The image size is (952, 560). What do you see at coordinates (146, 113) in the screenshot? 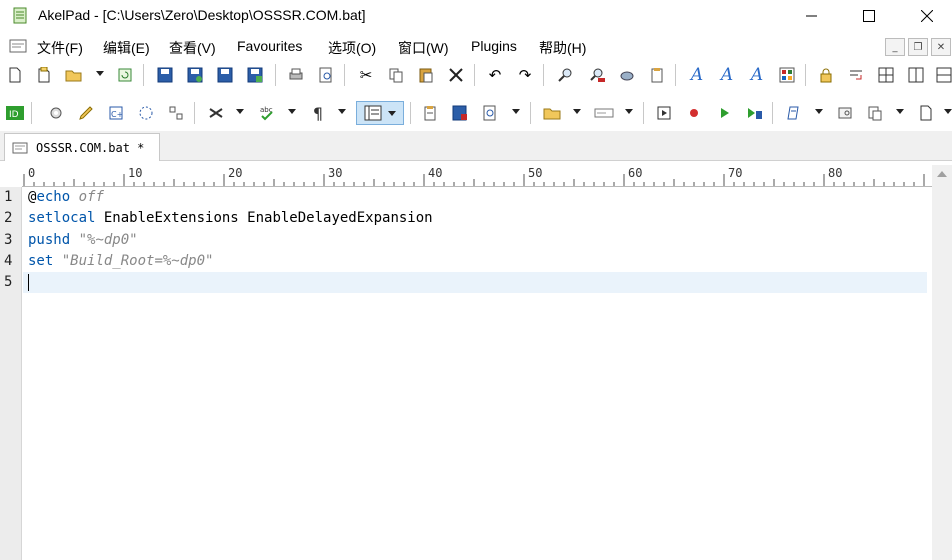
I see `plugin-autocomplete-button` at bounding box center [146, 113].